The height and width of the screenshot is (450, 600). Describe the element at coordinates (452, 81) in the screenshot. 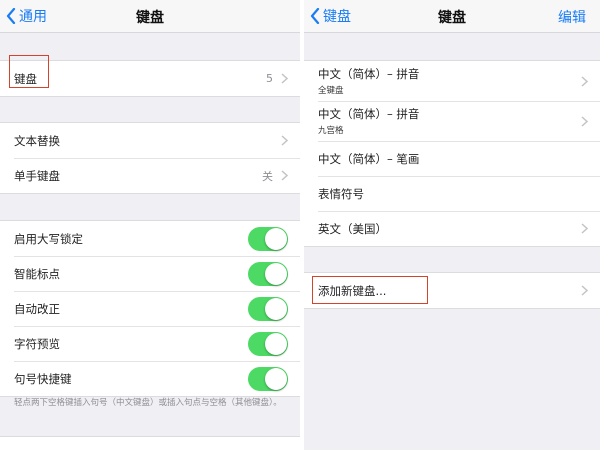

I see `keyboard-item-pinyin-full: 中文（简体）– 拼音 全键盘` at that location.